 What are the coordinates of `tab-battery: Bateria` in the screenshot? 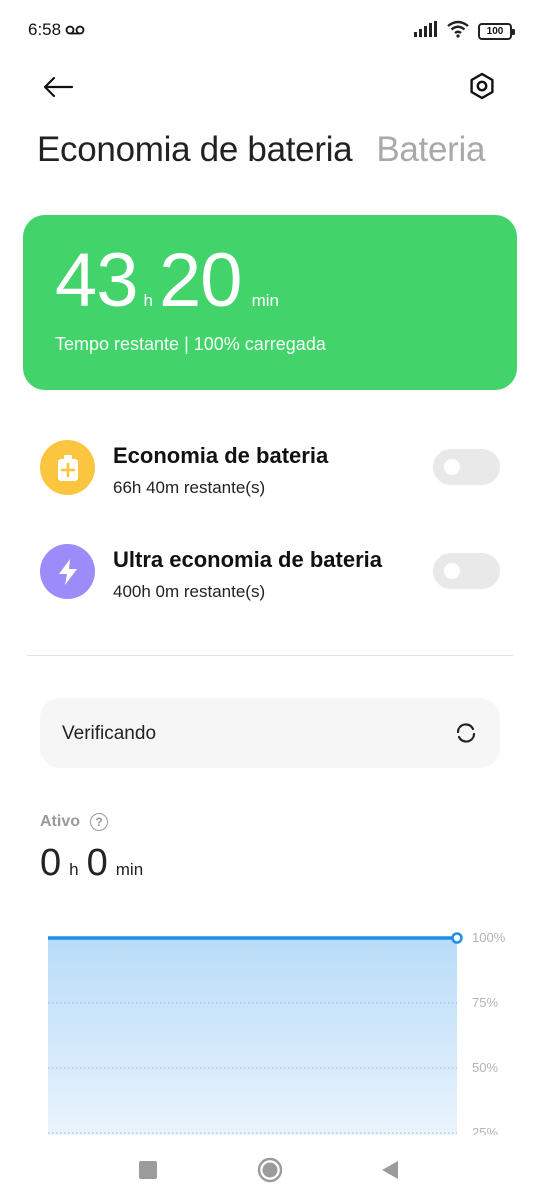 It's located at (430, 150).